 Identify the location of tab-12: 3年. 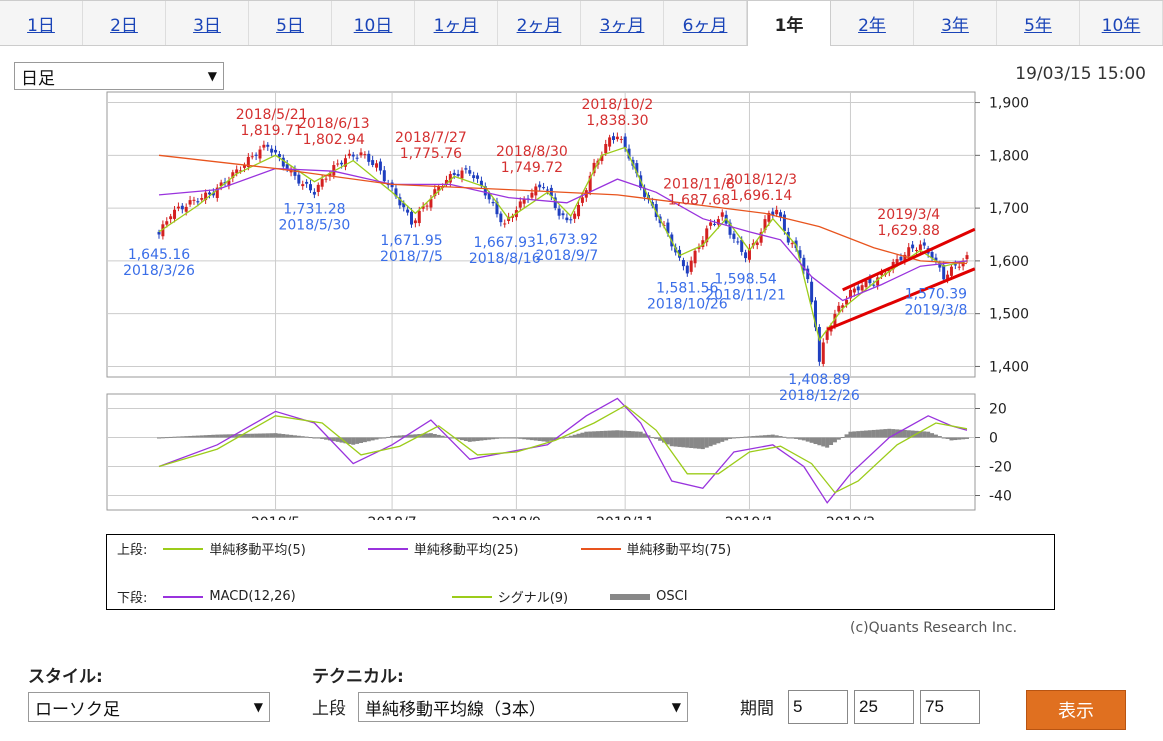
(955, 23).